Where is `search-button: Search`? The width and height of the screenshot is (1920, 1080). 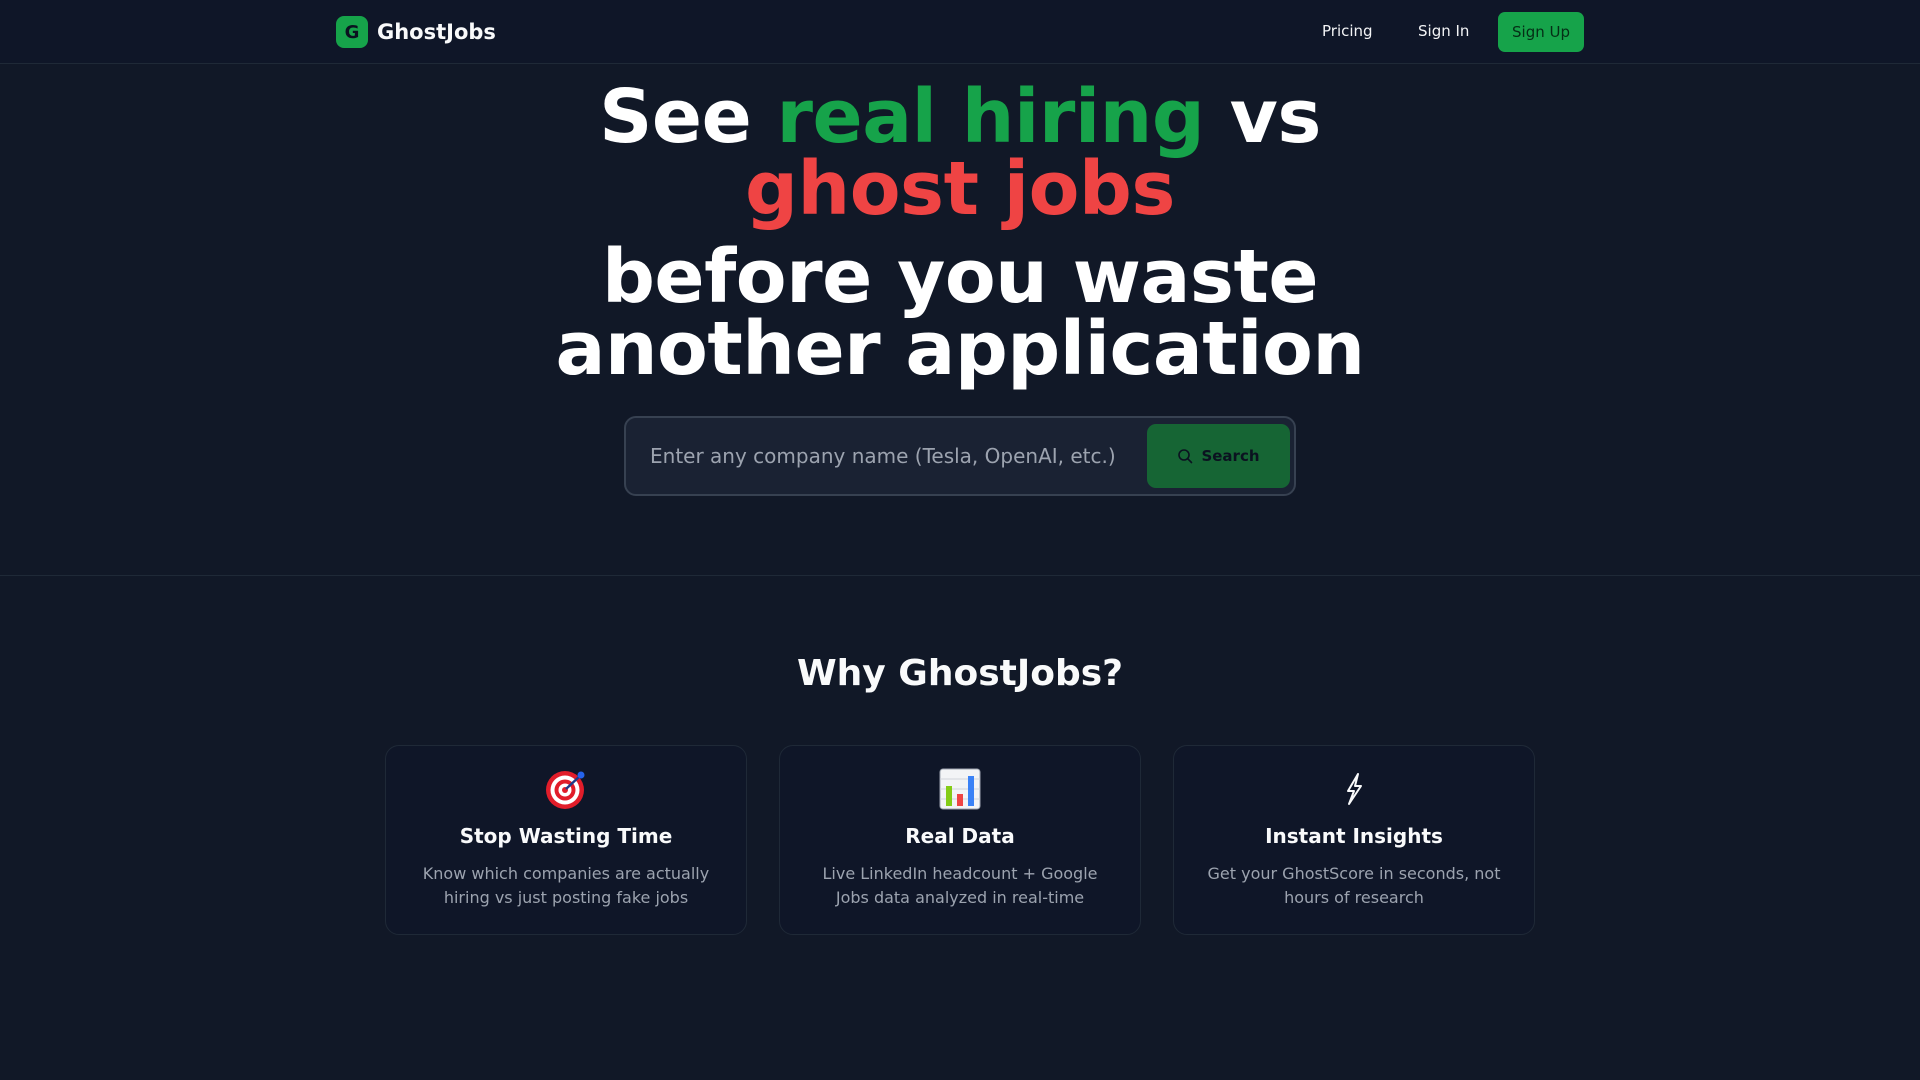
search-button: Search is located at coordinates (1218, 456).